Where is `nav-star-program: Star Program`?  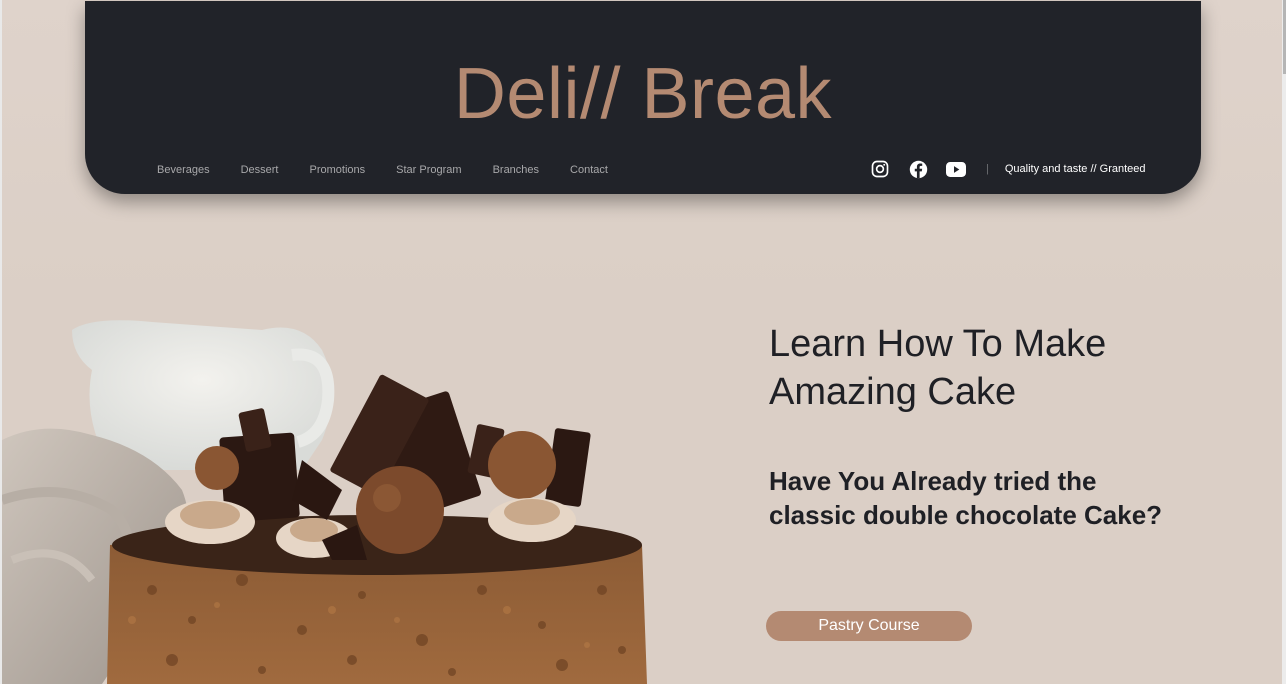 nav-star-program: Star Program is located at coordinates (428, 170).